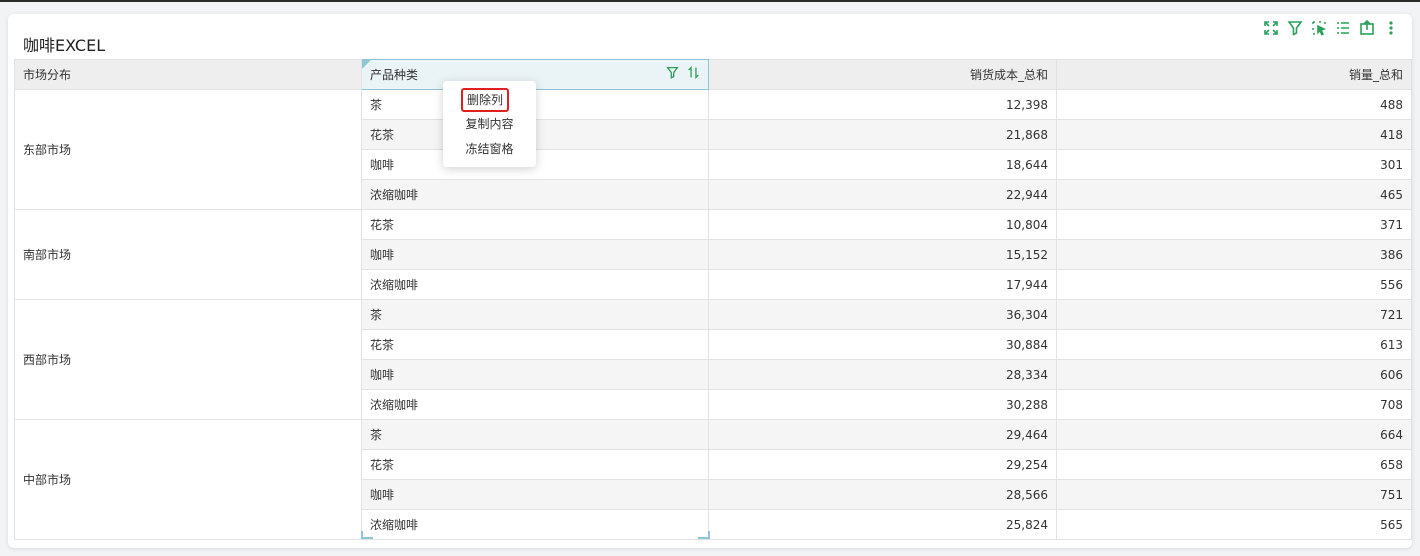  Describe the element at coordinates (489, 149) in the screenshot. I see `menu-freeze-panes: 冻结窗格` at that location.